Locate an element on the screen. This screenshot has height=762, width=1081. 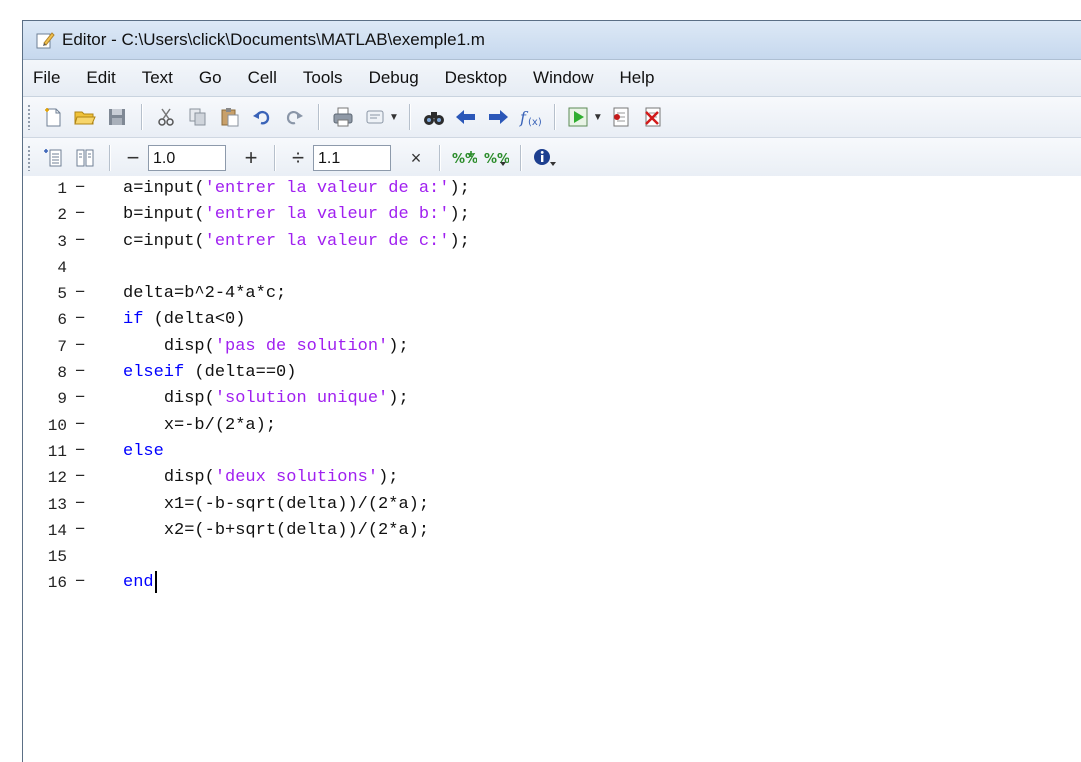
keyword-token: elseif is located at coordinates (154, 373).